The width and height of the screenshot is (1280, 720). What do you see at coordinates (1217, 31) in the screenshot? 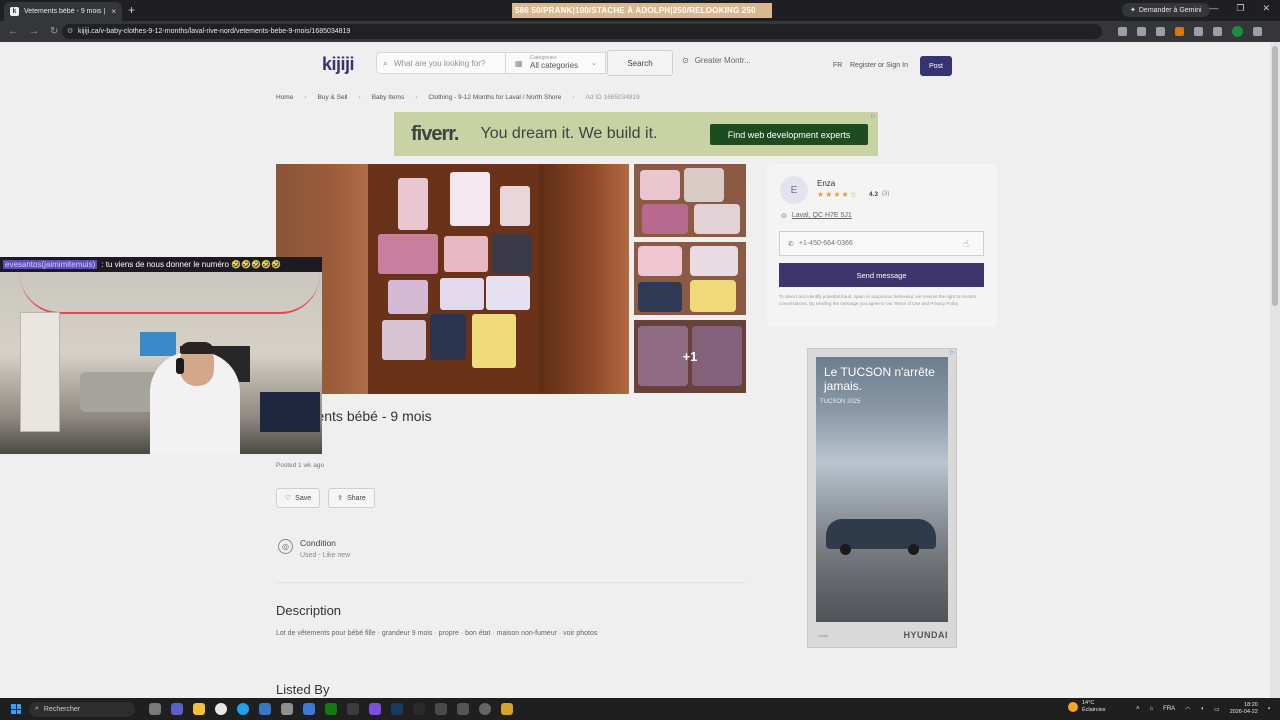
I see `sidebar-icon` at bounding box center [1217, 31].